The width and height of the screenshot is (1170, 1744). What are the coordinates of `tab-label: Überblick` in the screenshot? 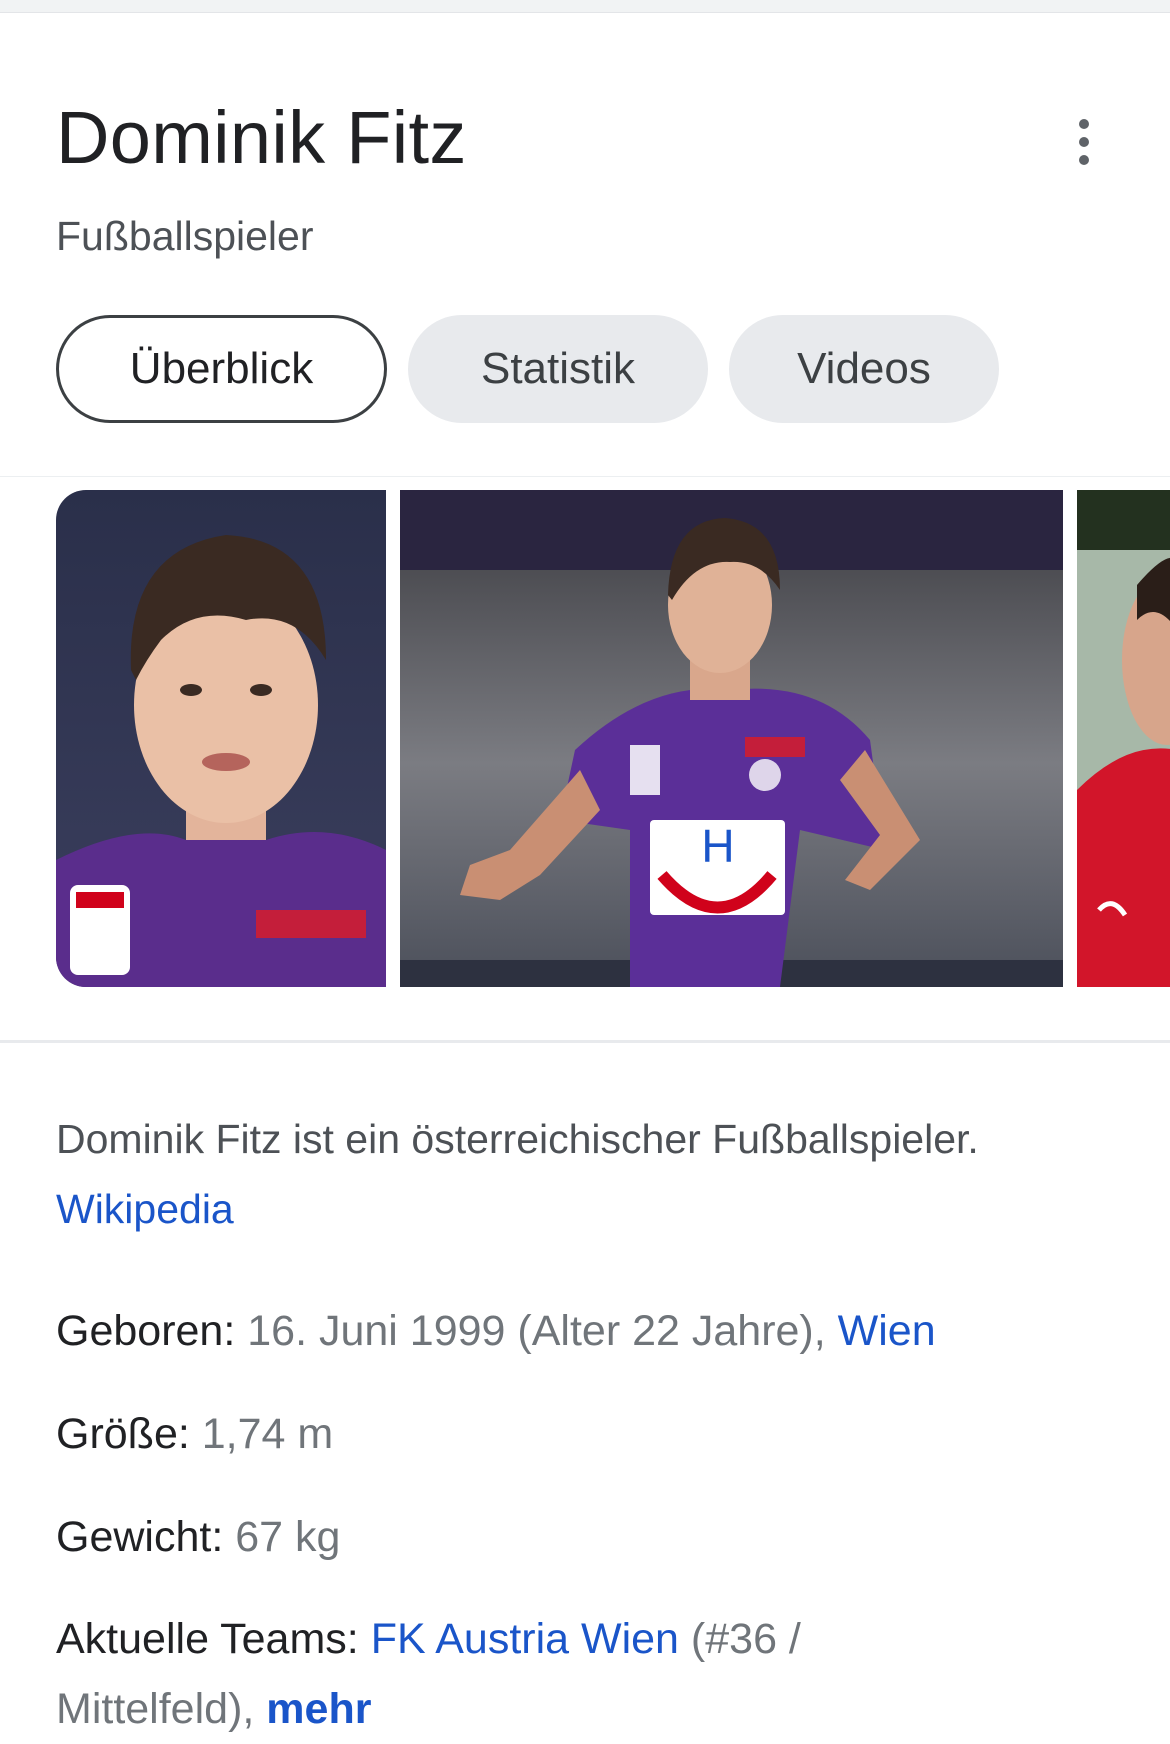 It's located at (221, 368).